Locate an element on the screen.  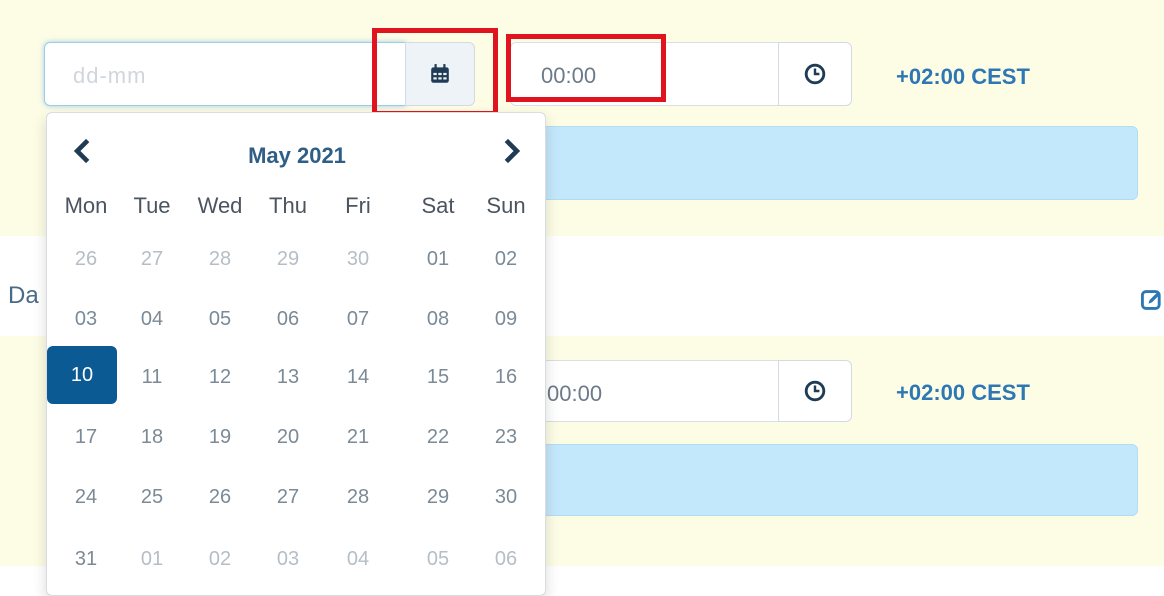
calendar-day: 22 is located at coordinates (438, 437).